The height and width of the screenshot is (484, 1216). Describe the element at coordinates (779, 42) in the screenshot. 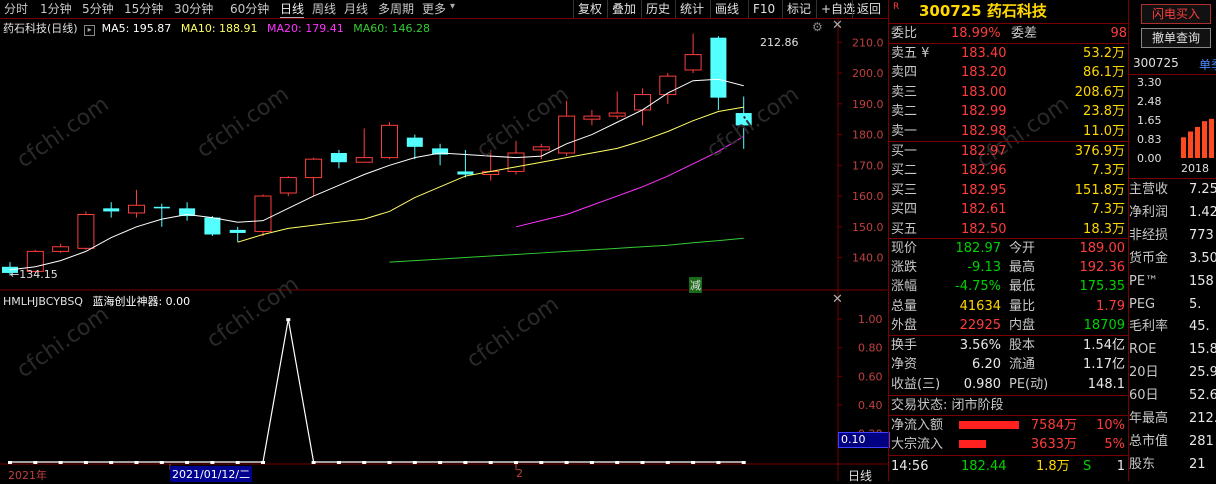

I see `high-marker: 212.86` at that location.